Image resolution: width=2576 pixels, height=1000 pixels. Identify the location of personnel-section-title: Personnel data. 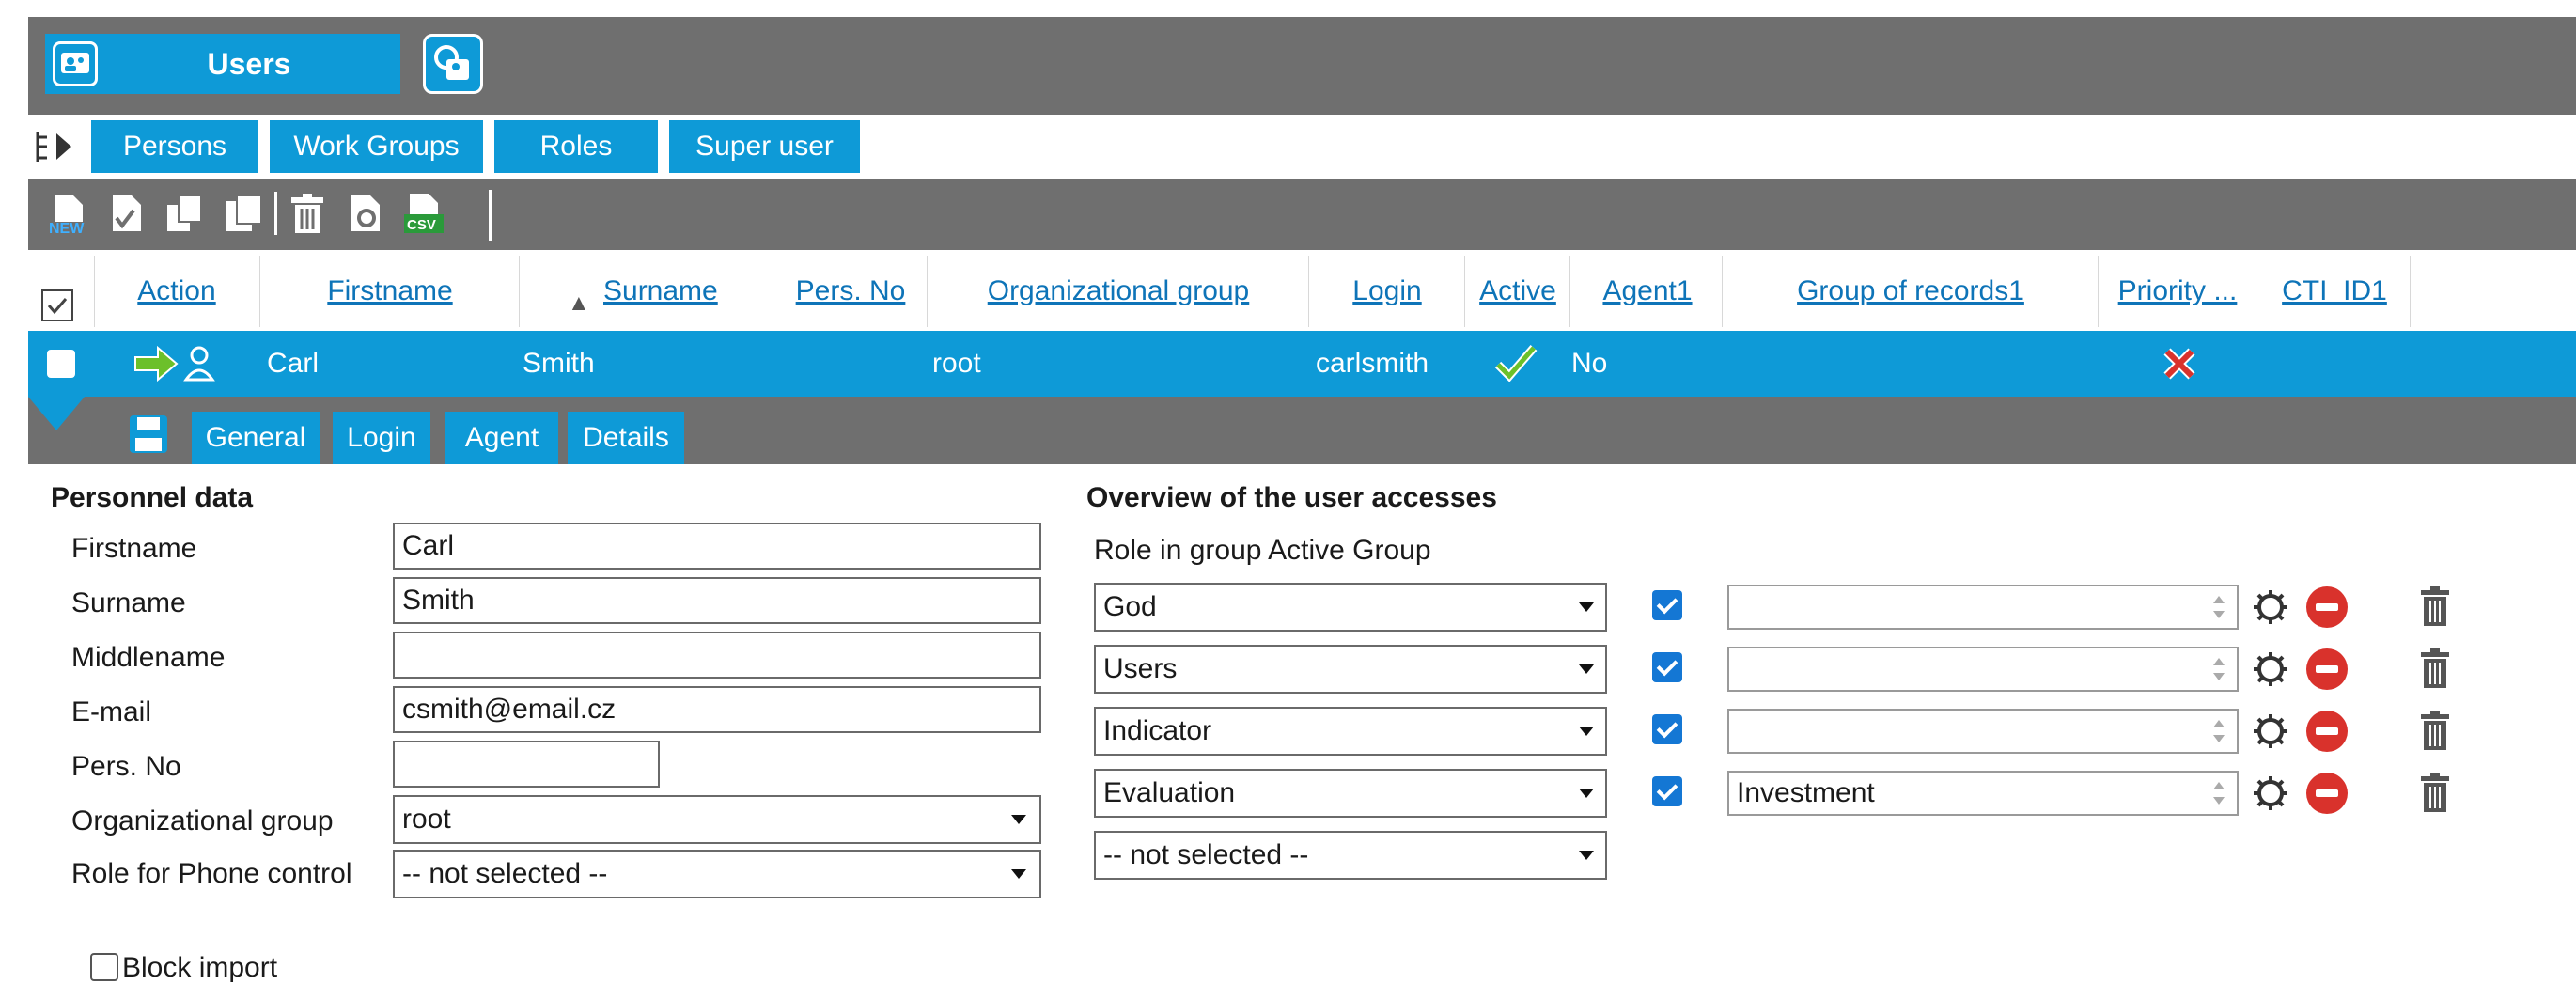
(152, 498).